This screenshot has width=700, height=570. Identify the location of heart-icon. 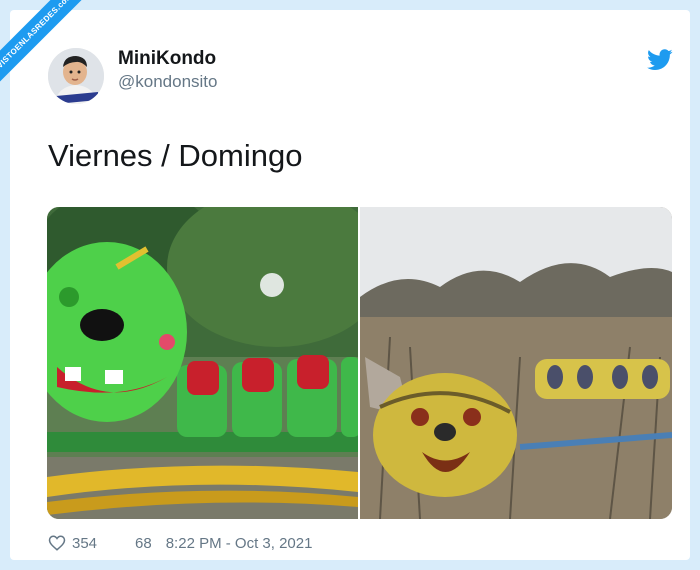
(57, 543).